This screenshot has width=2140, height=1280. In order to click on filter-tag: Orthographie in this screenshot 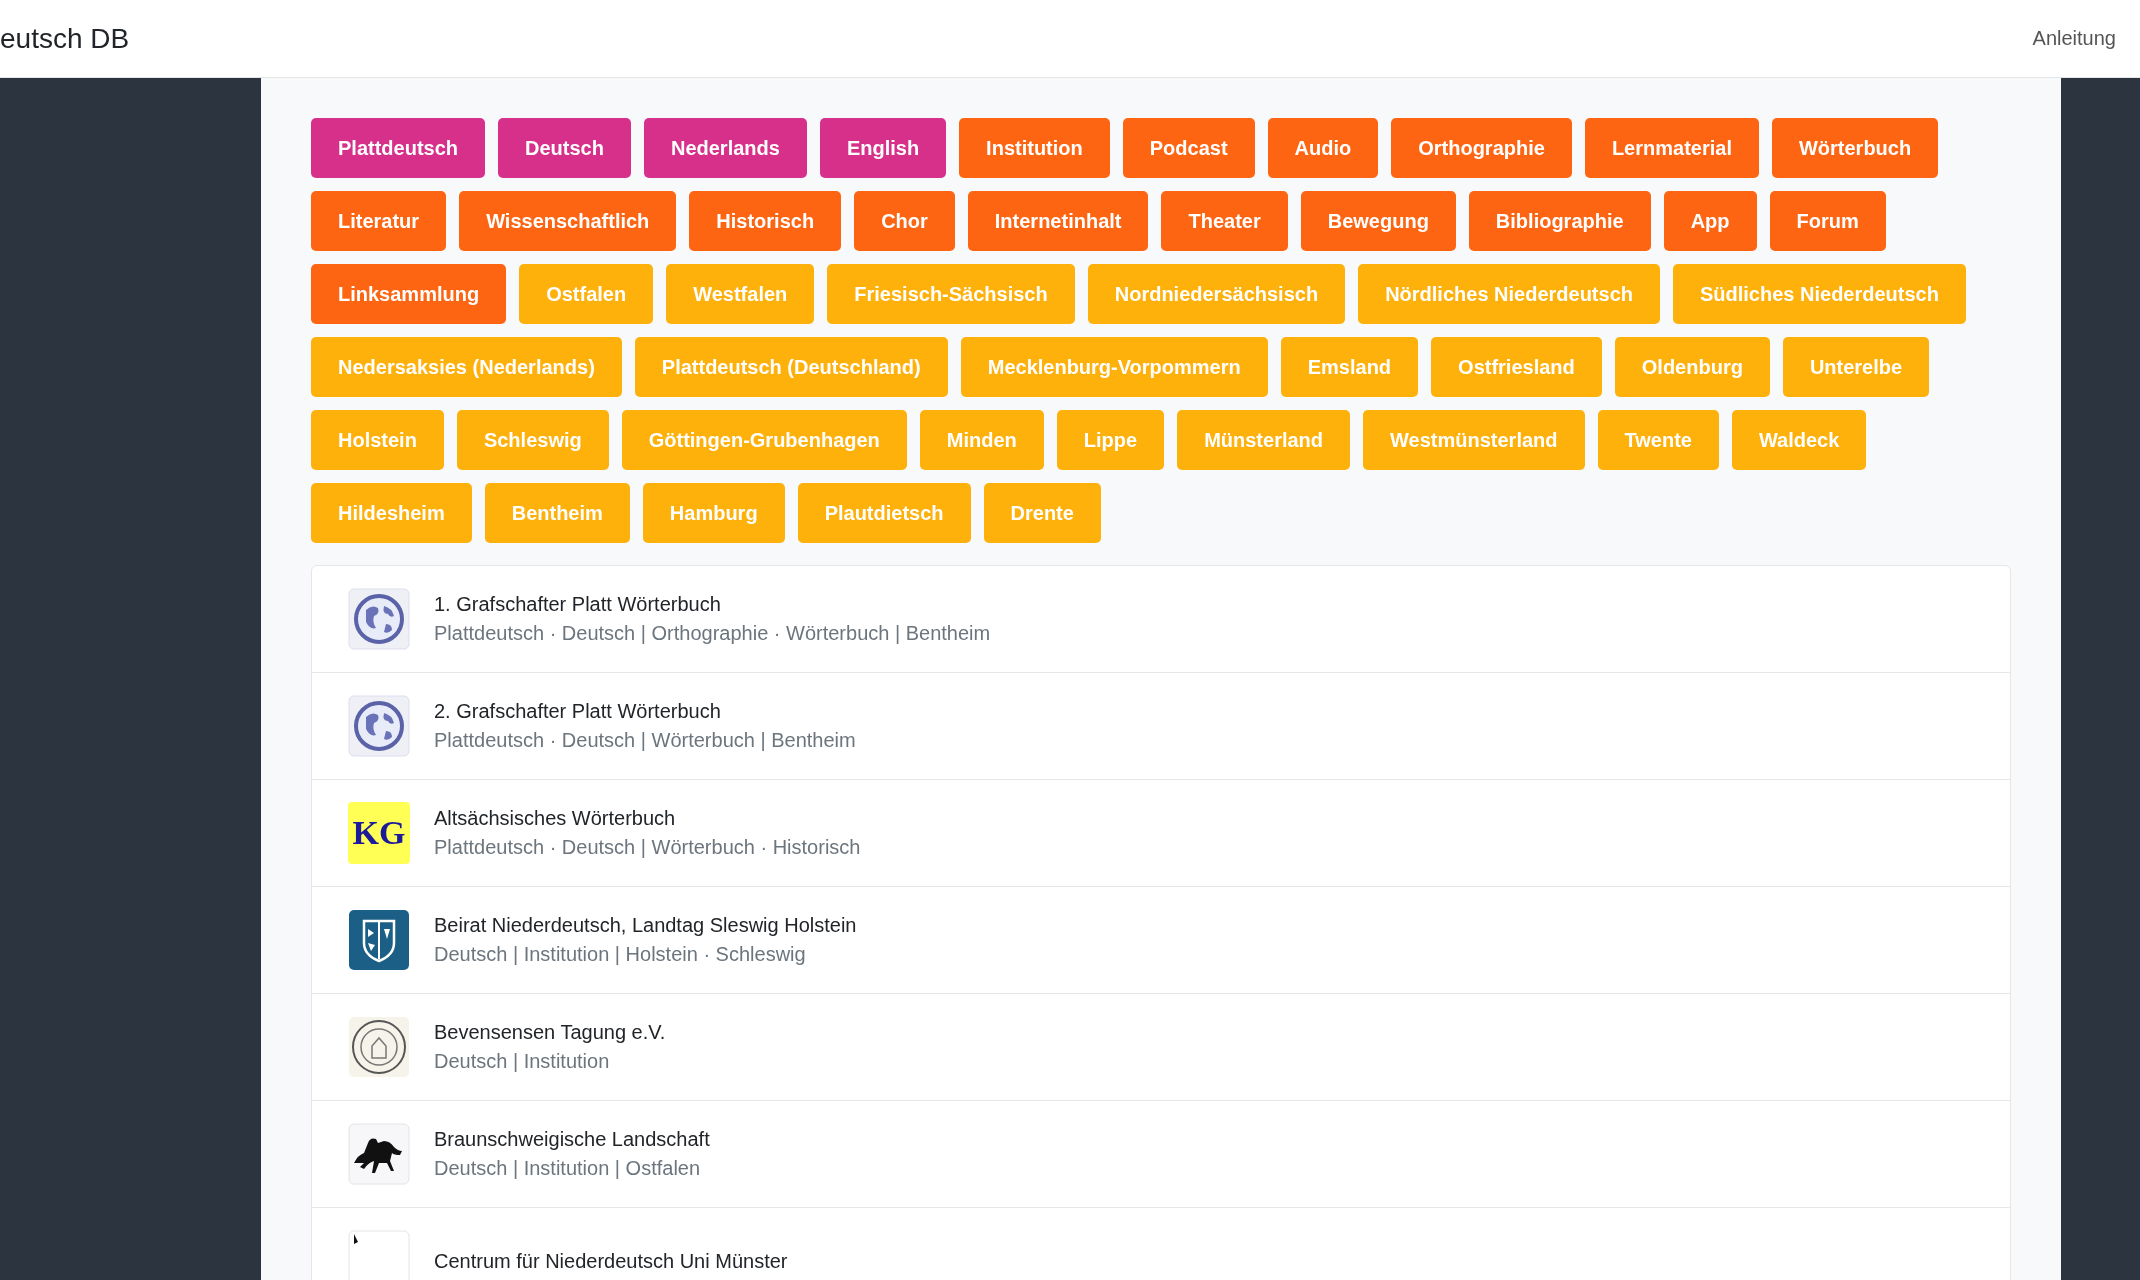, I will do `click(1481, 148)`.